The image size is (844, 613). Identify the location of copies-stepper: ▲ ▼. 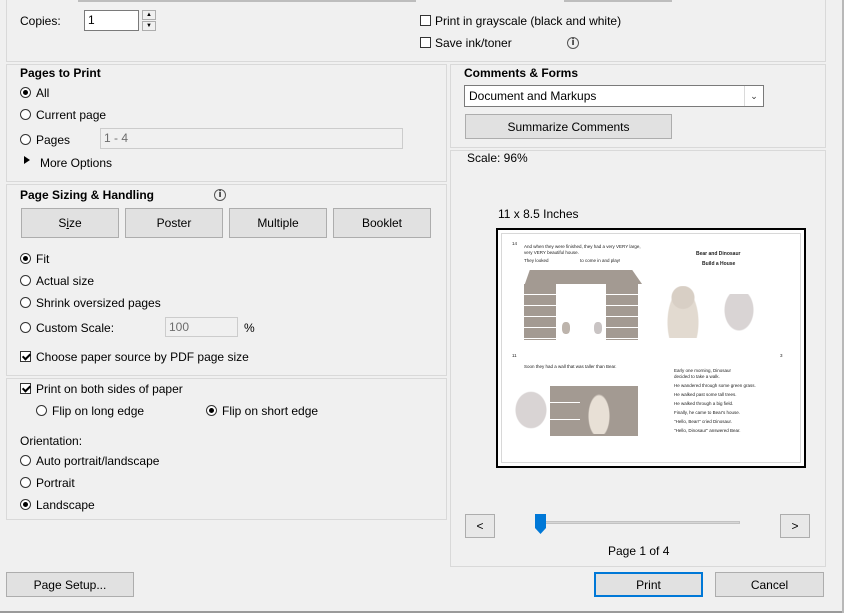
(149, 20).